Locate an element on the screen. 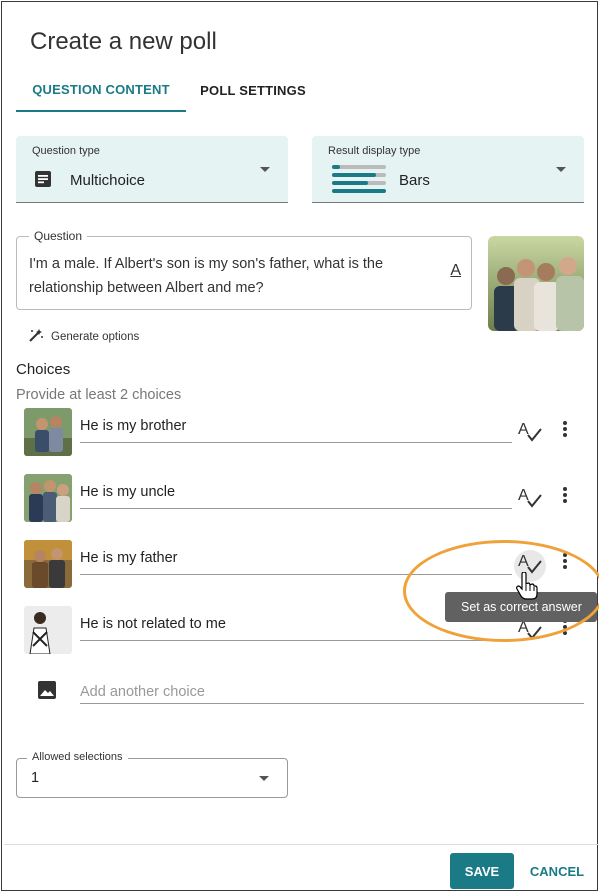 This screenshot has width=599, height=892. choice-input: He is my uncle is located at coordinates (296, 496).